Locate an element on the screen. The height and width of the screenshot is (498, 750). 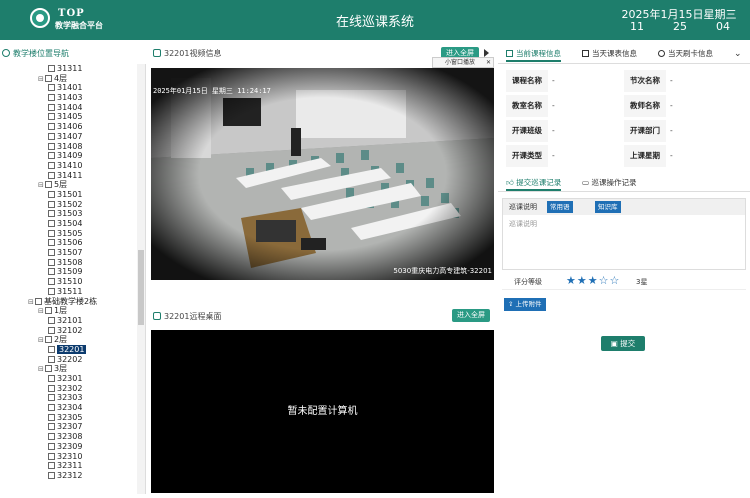
tree-room-item: 31506 is located at coordinates (72, 243).